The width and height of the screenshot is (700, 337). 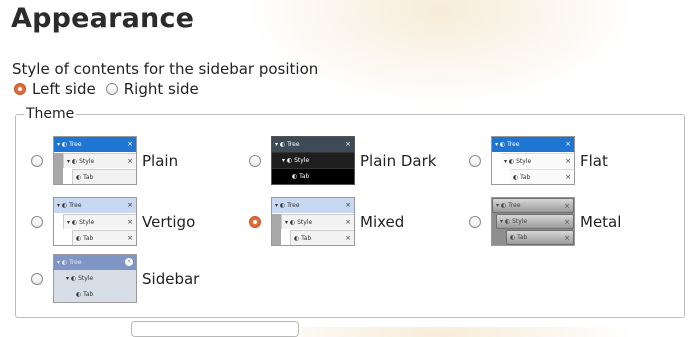 I want to click on left-side-option: Left side, so click(x=55, y=89).